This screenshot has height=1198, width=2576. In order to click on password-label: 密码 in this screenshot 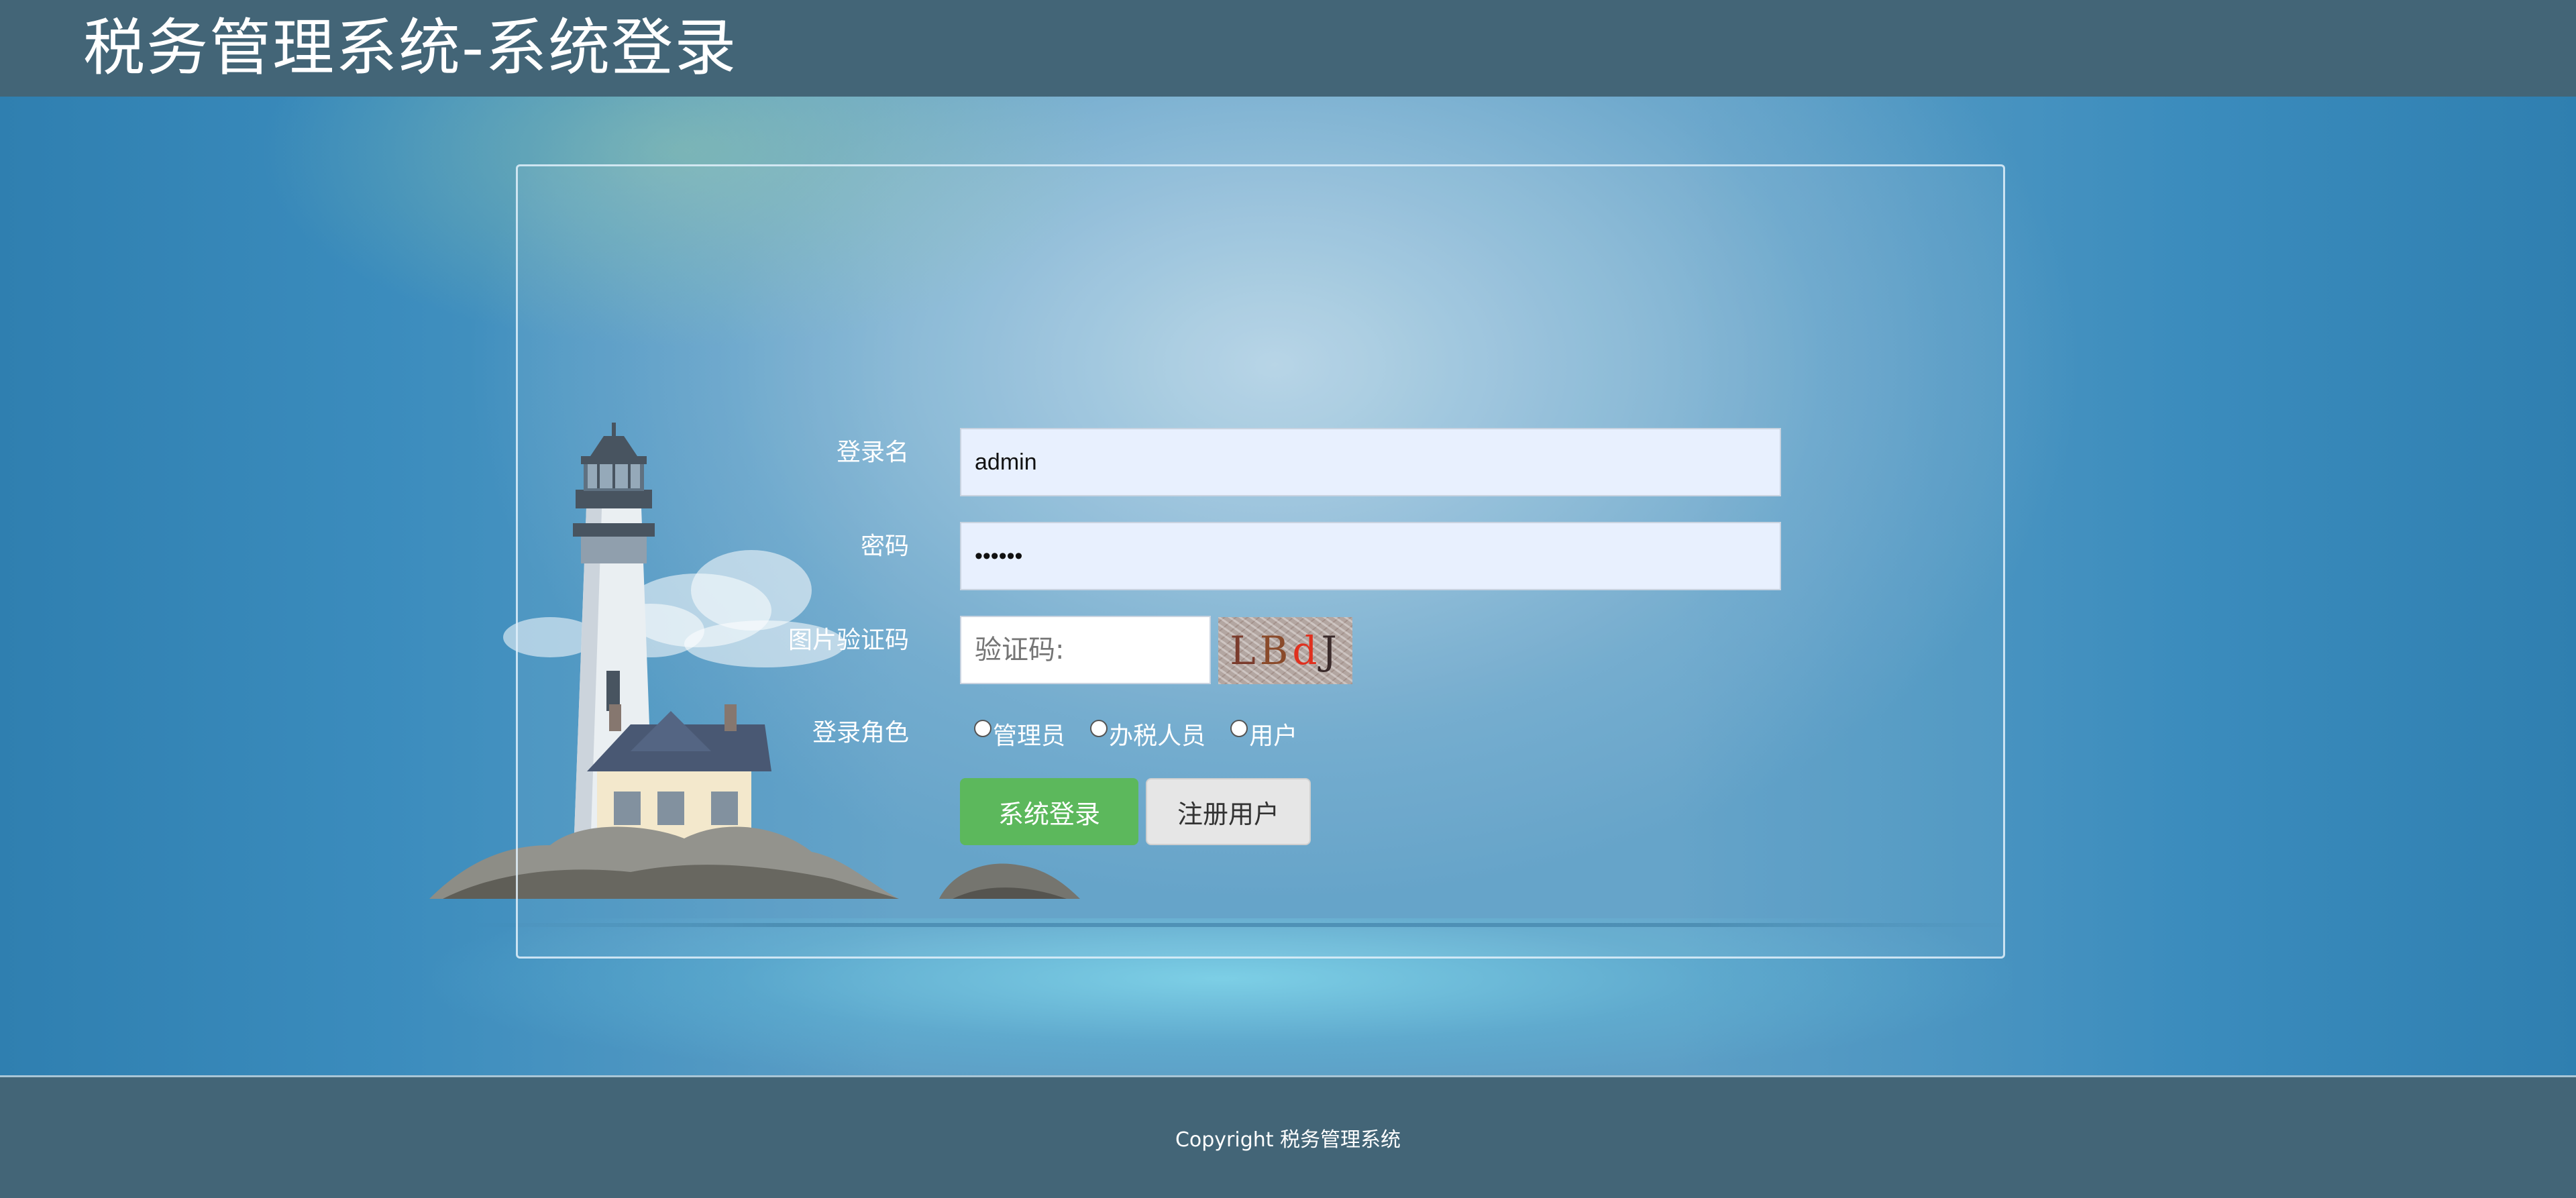, I will do `click(884, 546)`.